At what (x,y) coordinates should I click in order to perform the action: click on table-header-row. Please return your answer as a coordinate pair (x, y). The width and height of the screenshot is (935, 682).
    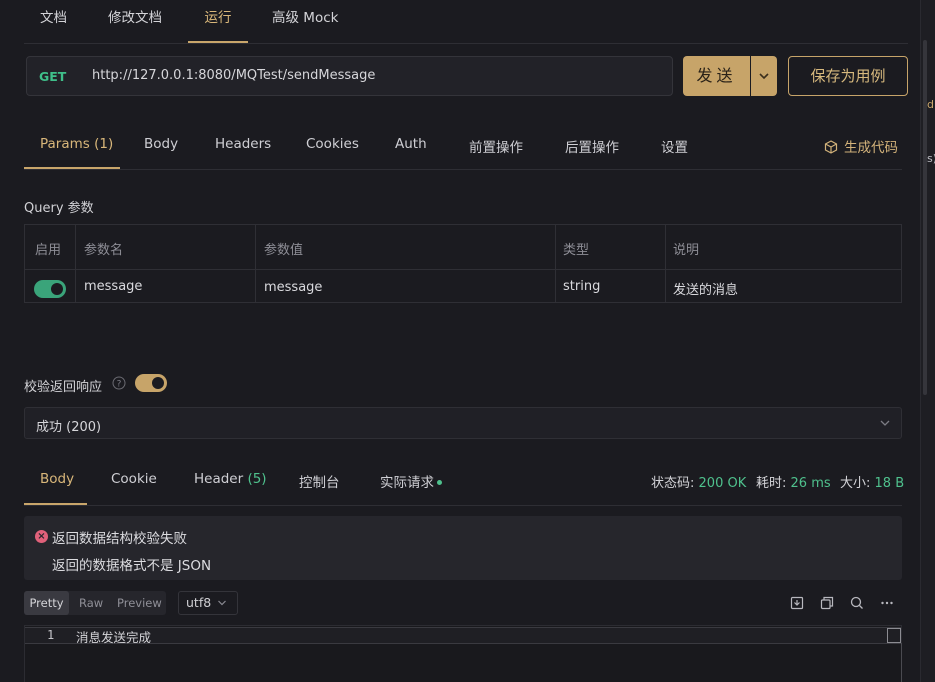
    Looking at the image, I should click on (463, 247).